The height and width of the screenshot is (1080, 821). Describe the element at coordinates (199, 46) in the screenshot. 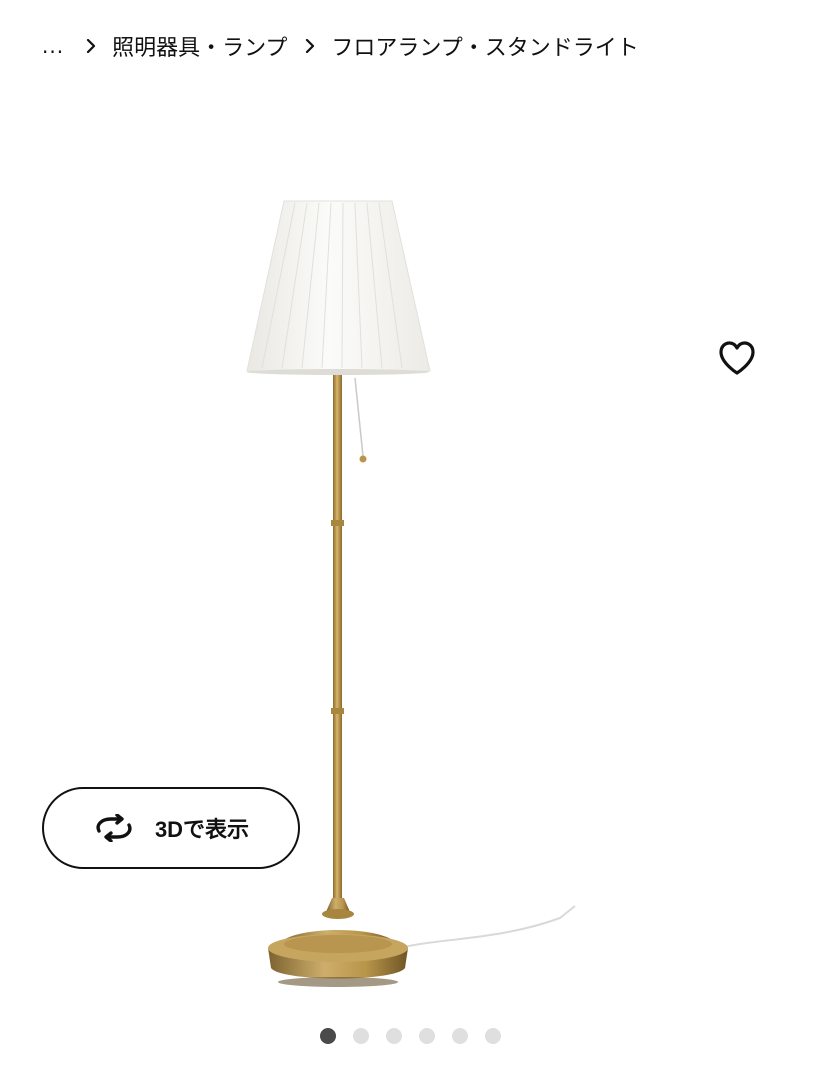

I see `breadcrumb-item-lighting: 照明器具・ランプ` at that location.